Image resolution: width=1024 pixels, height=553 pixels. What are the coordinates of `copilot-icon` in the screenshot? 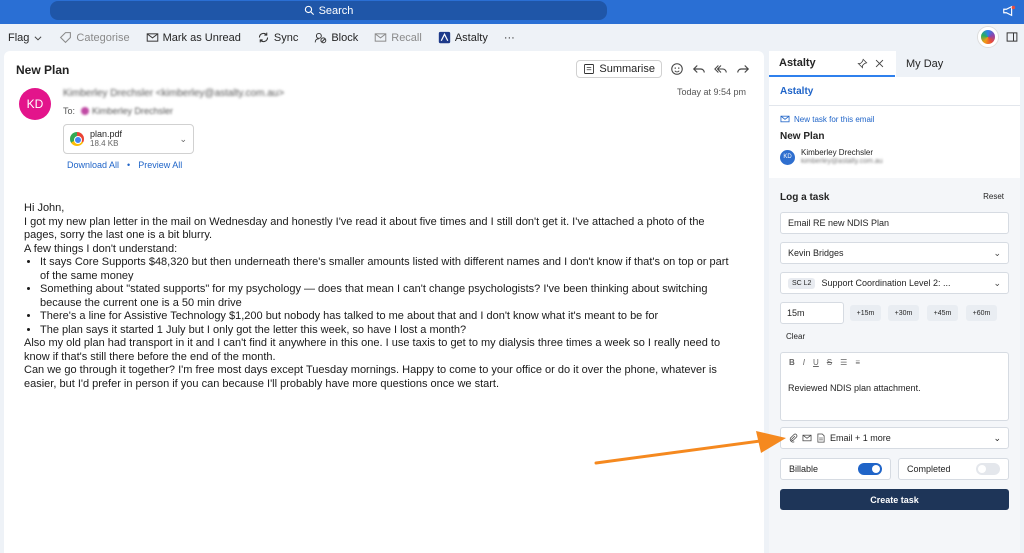 It's located at (988, 37).